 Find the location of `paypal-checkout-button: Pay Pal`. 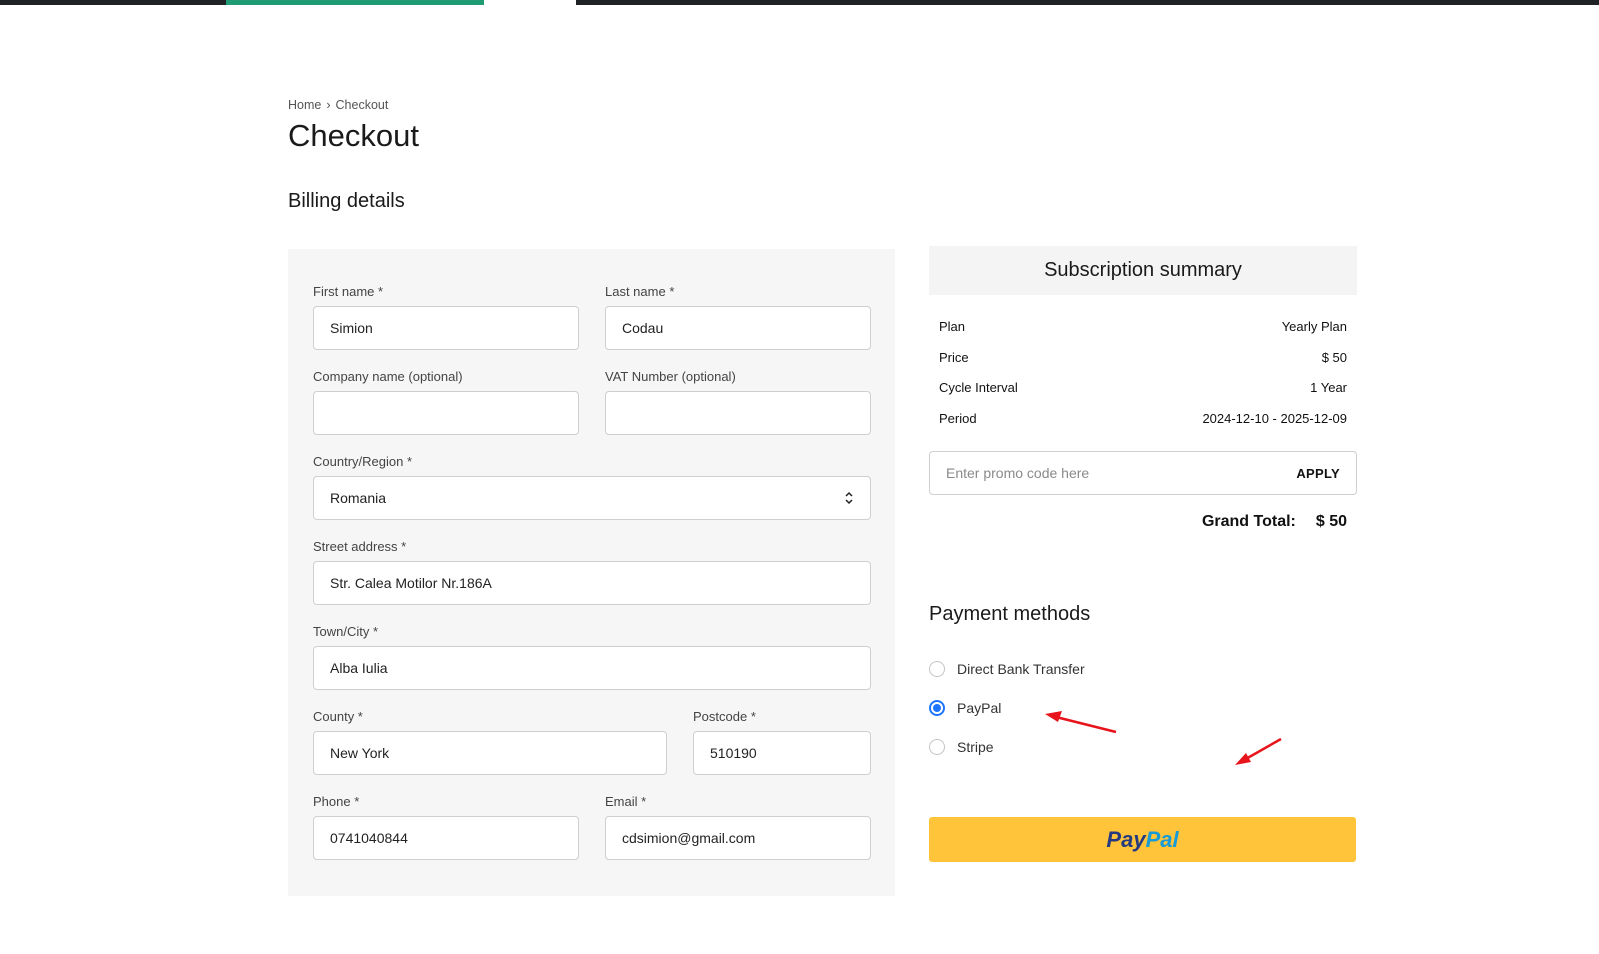

paypal-checkout-button: Pay Pal is located at coordinates (1142, 839).